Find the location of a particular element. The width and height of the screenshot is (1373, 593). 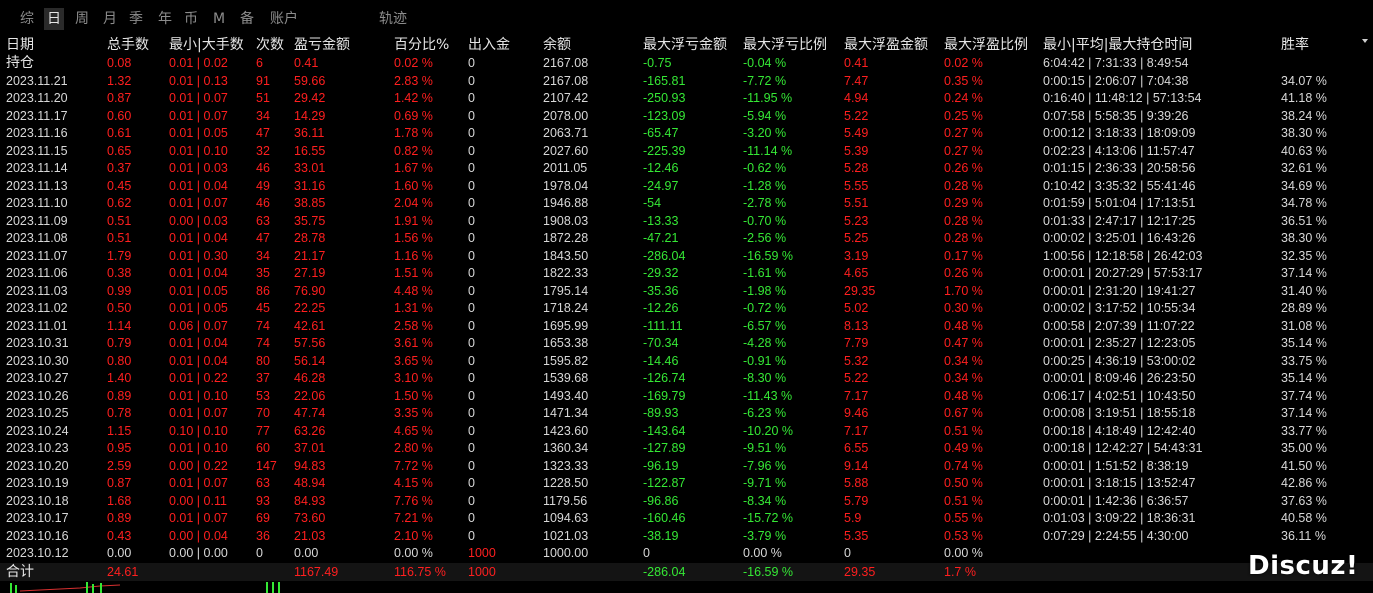

tab-10: 轨迹 is located at coordinates (393, 19).